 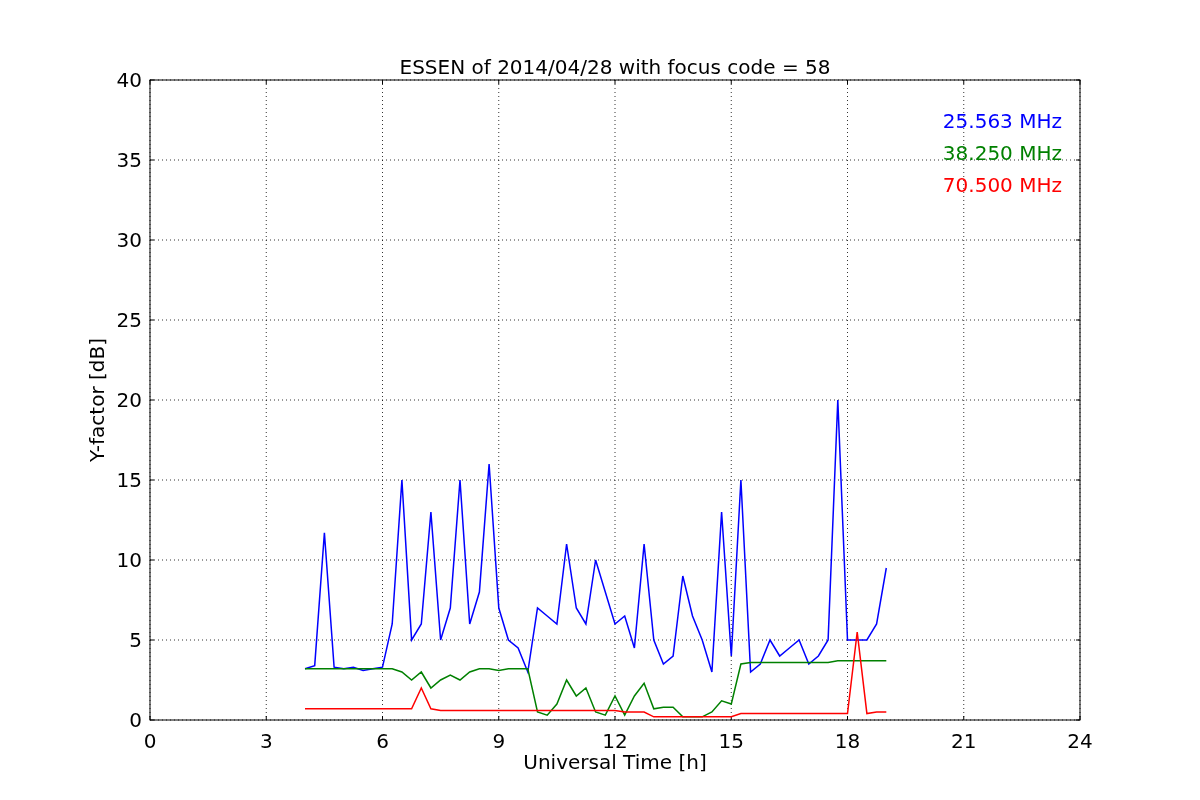 I want to click on axis-label: Universal Time [h], so click(x=615, y=762).